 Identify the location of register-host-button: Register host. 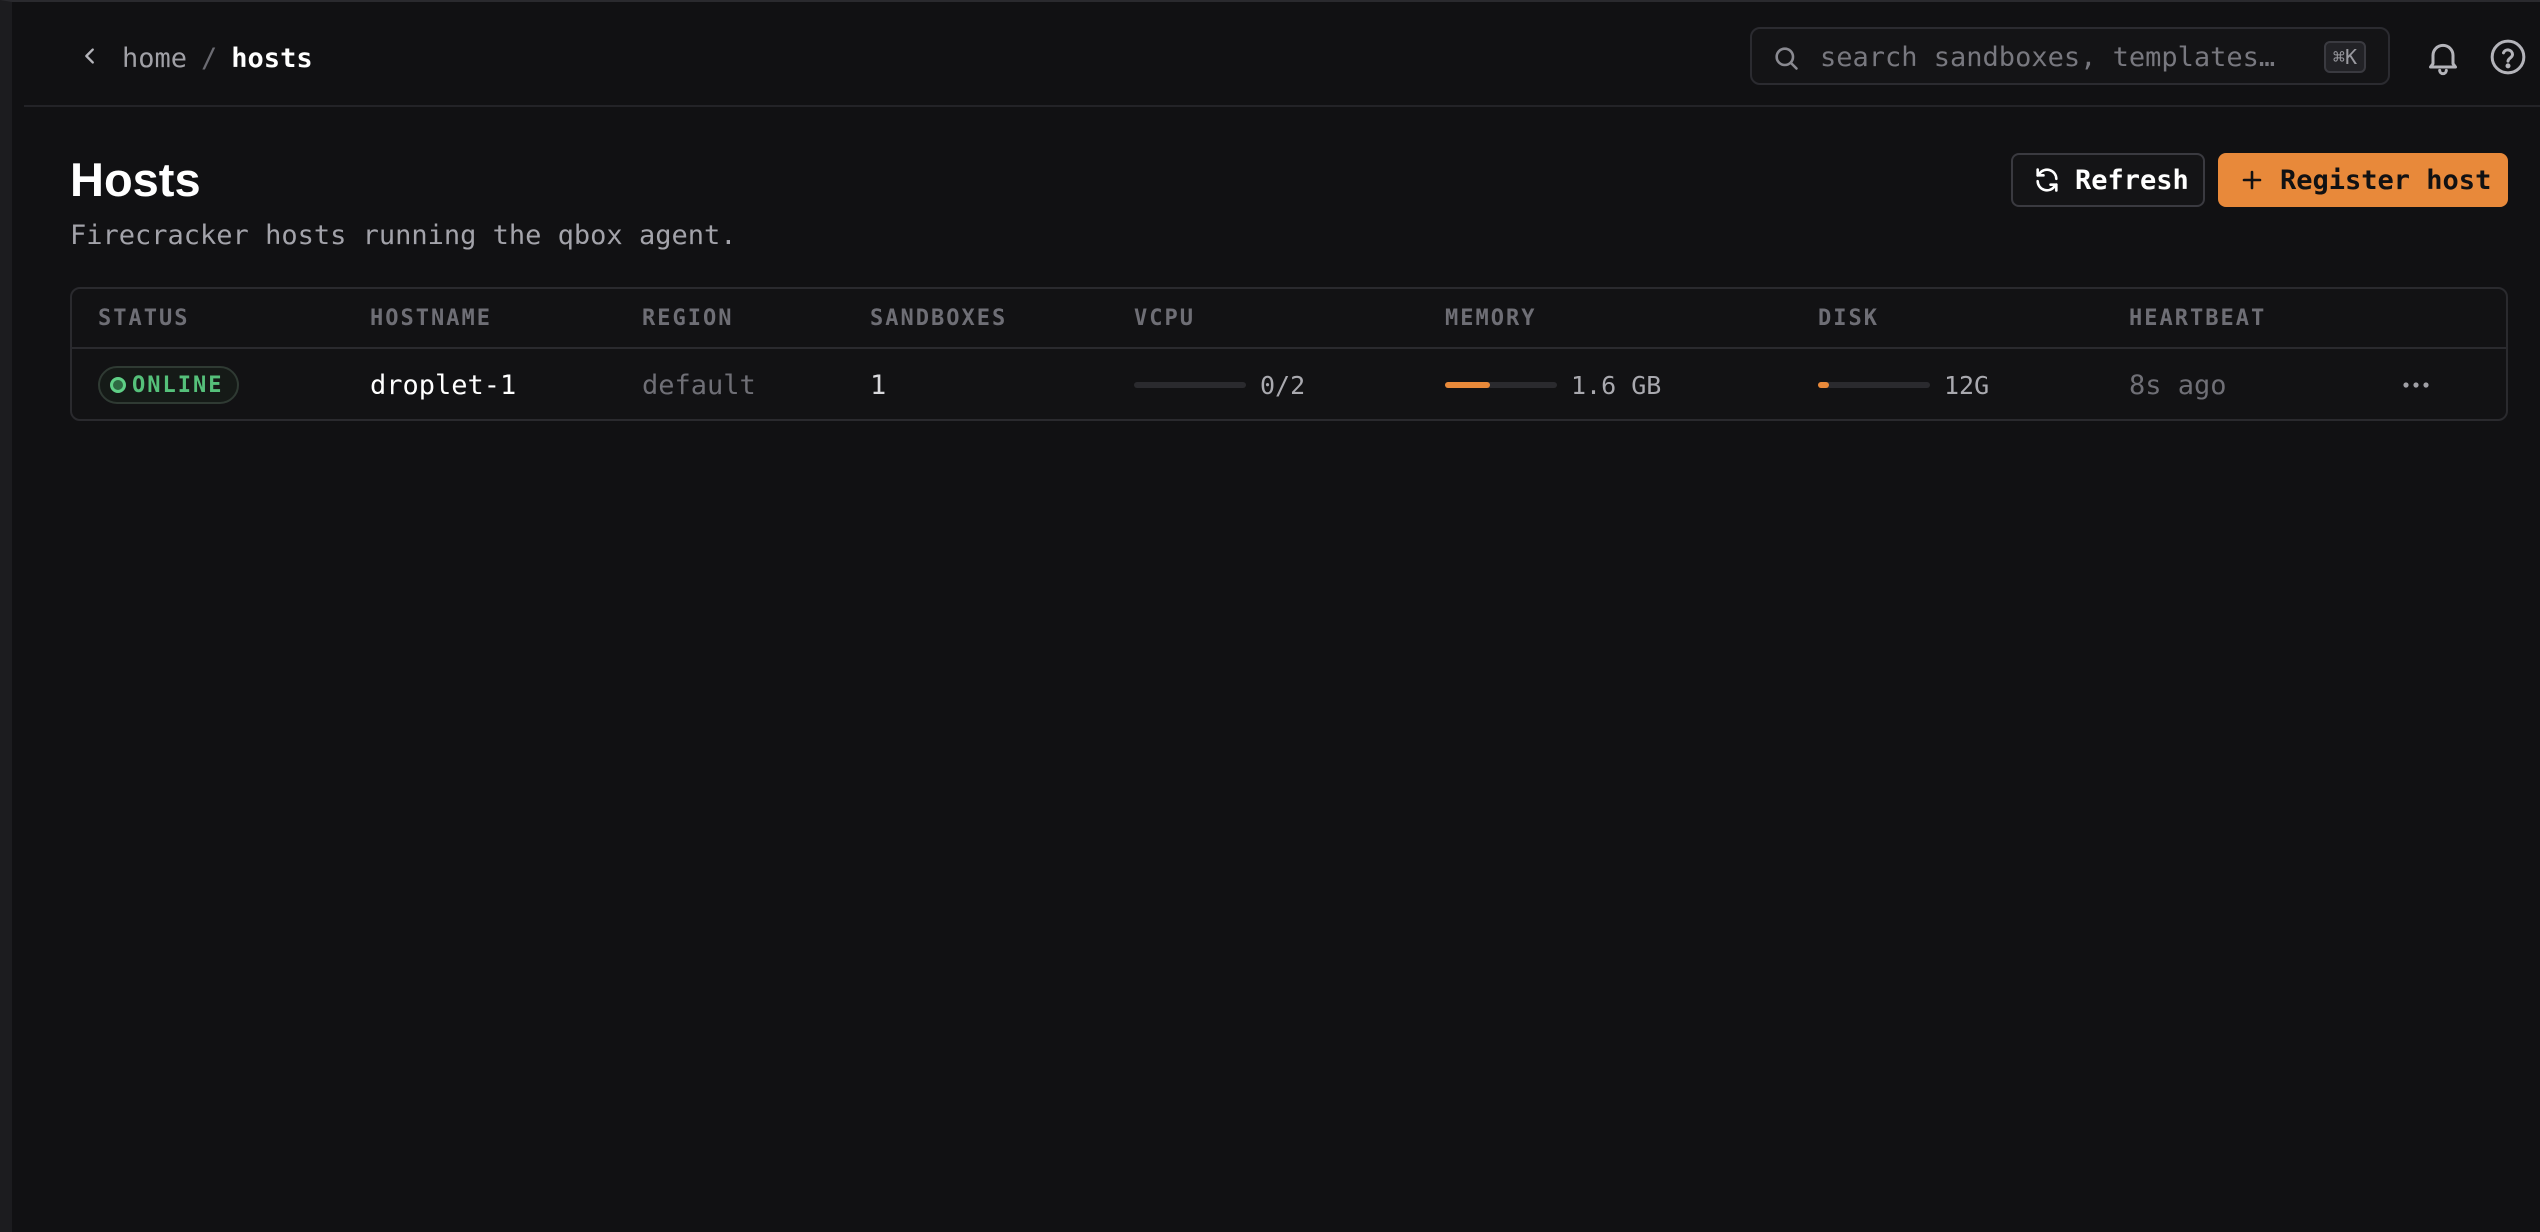
(2363, 180).